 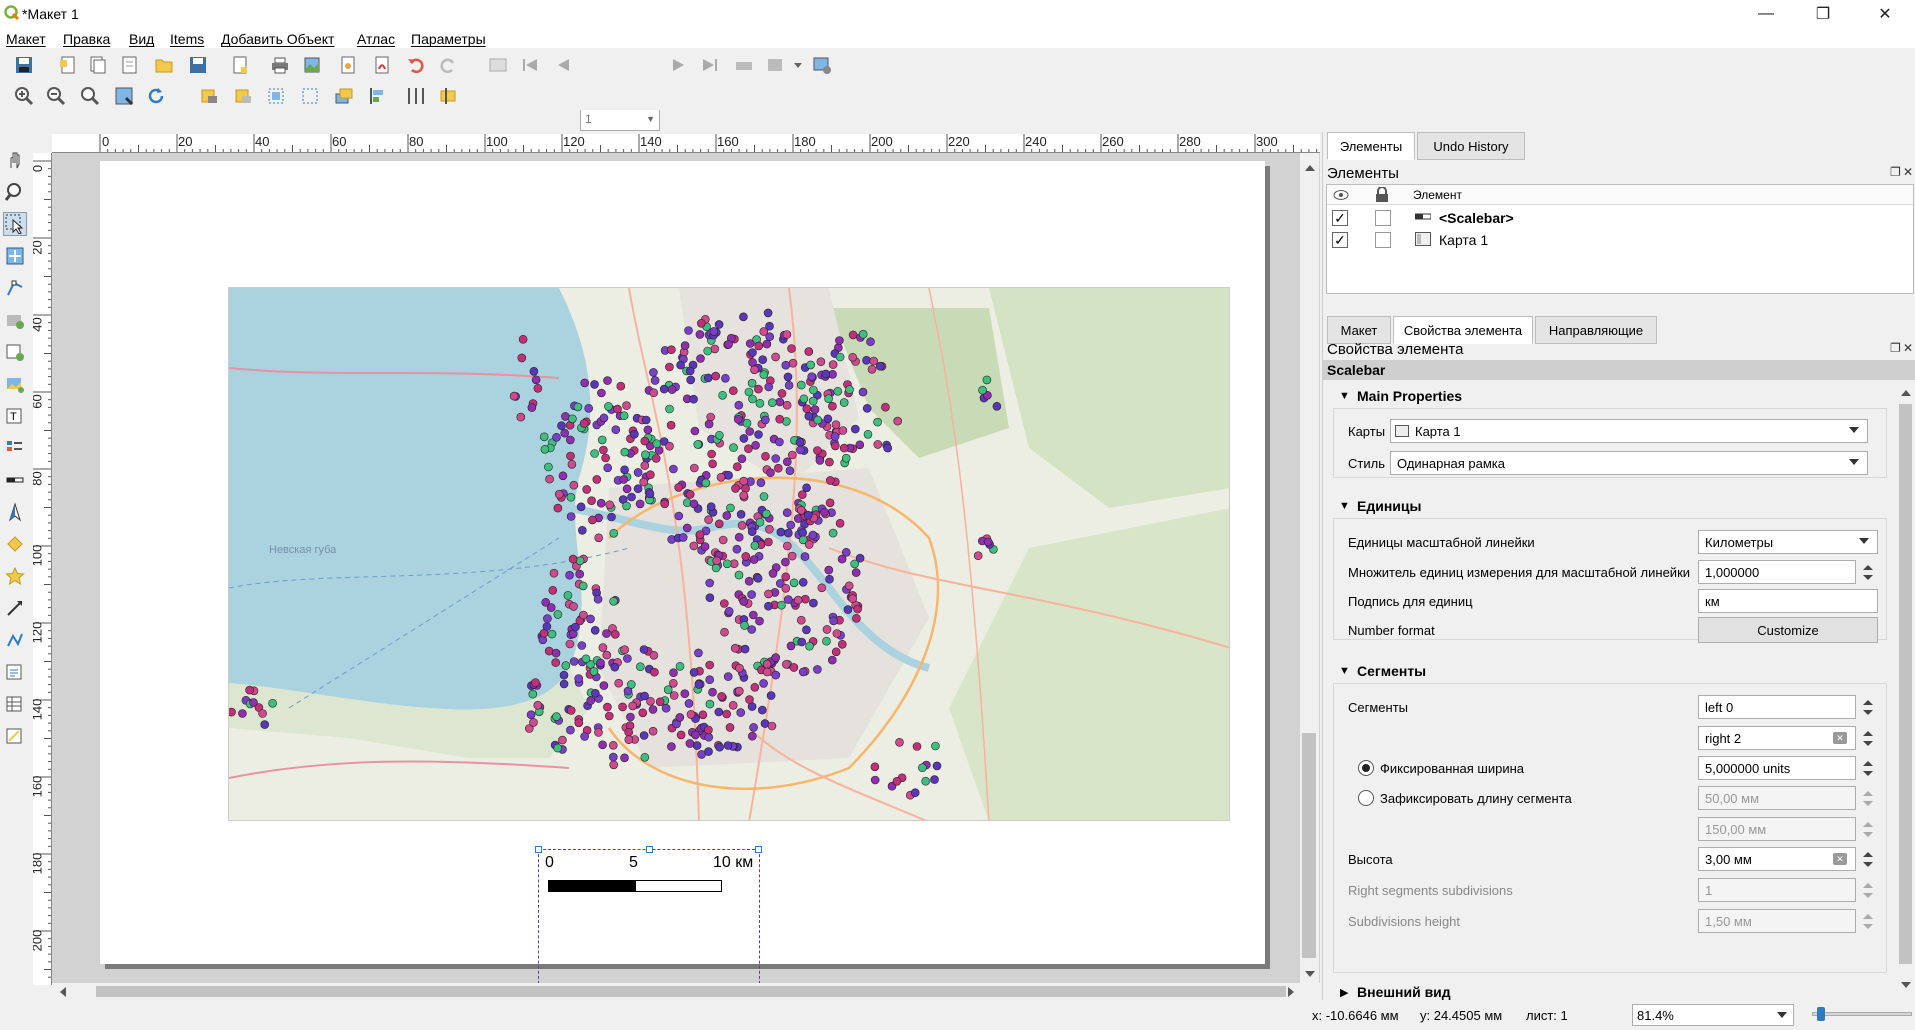 What do you see at coordinates (244, 96) in the screenshot?
I see `unlock-items-icon` at bounding box center [244, 96].